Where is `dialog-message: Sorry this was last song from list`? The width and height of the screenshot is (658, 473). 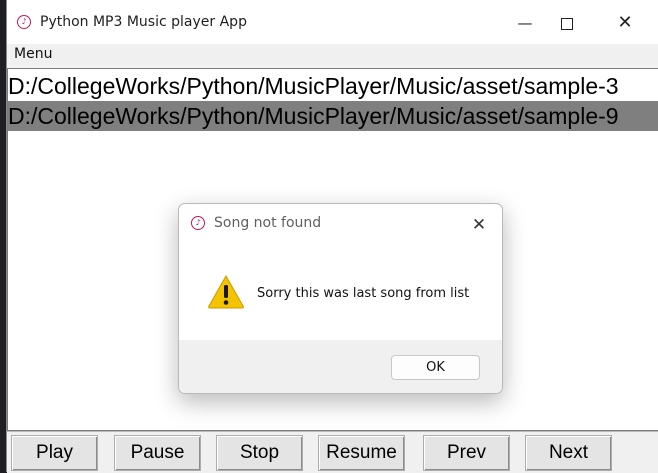 dialog-message: Sorry this was last song from list is located at coordinates (363, 293).